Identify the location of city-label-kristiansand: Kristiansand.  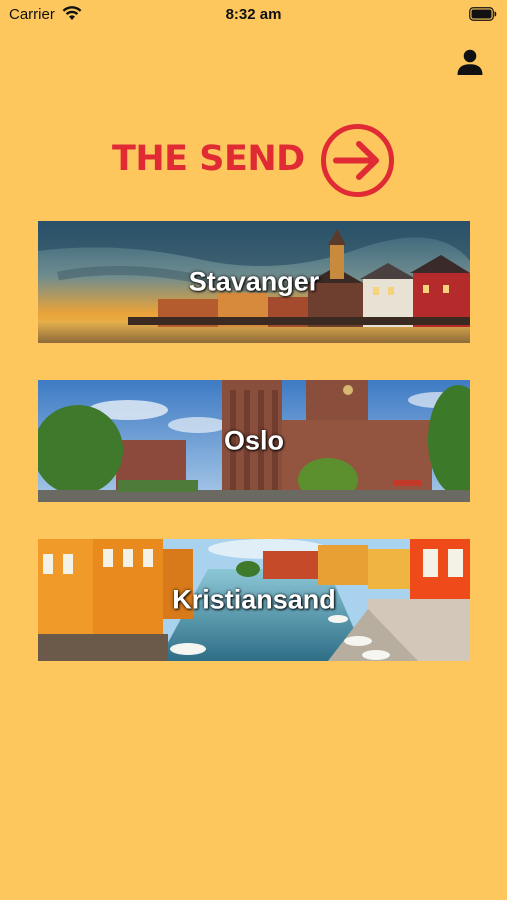
(254, 599).